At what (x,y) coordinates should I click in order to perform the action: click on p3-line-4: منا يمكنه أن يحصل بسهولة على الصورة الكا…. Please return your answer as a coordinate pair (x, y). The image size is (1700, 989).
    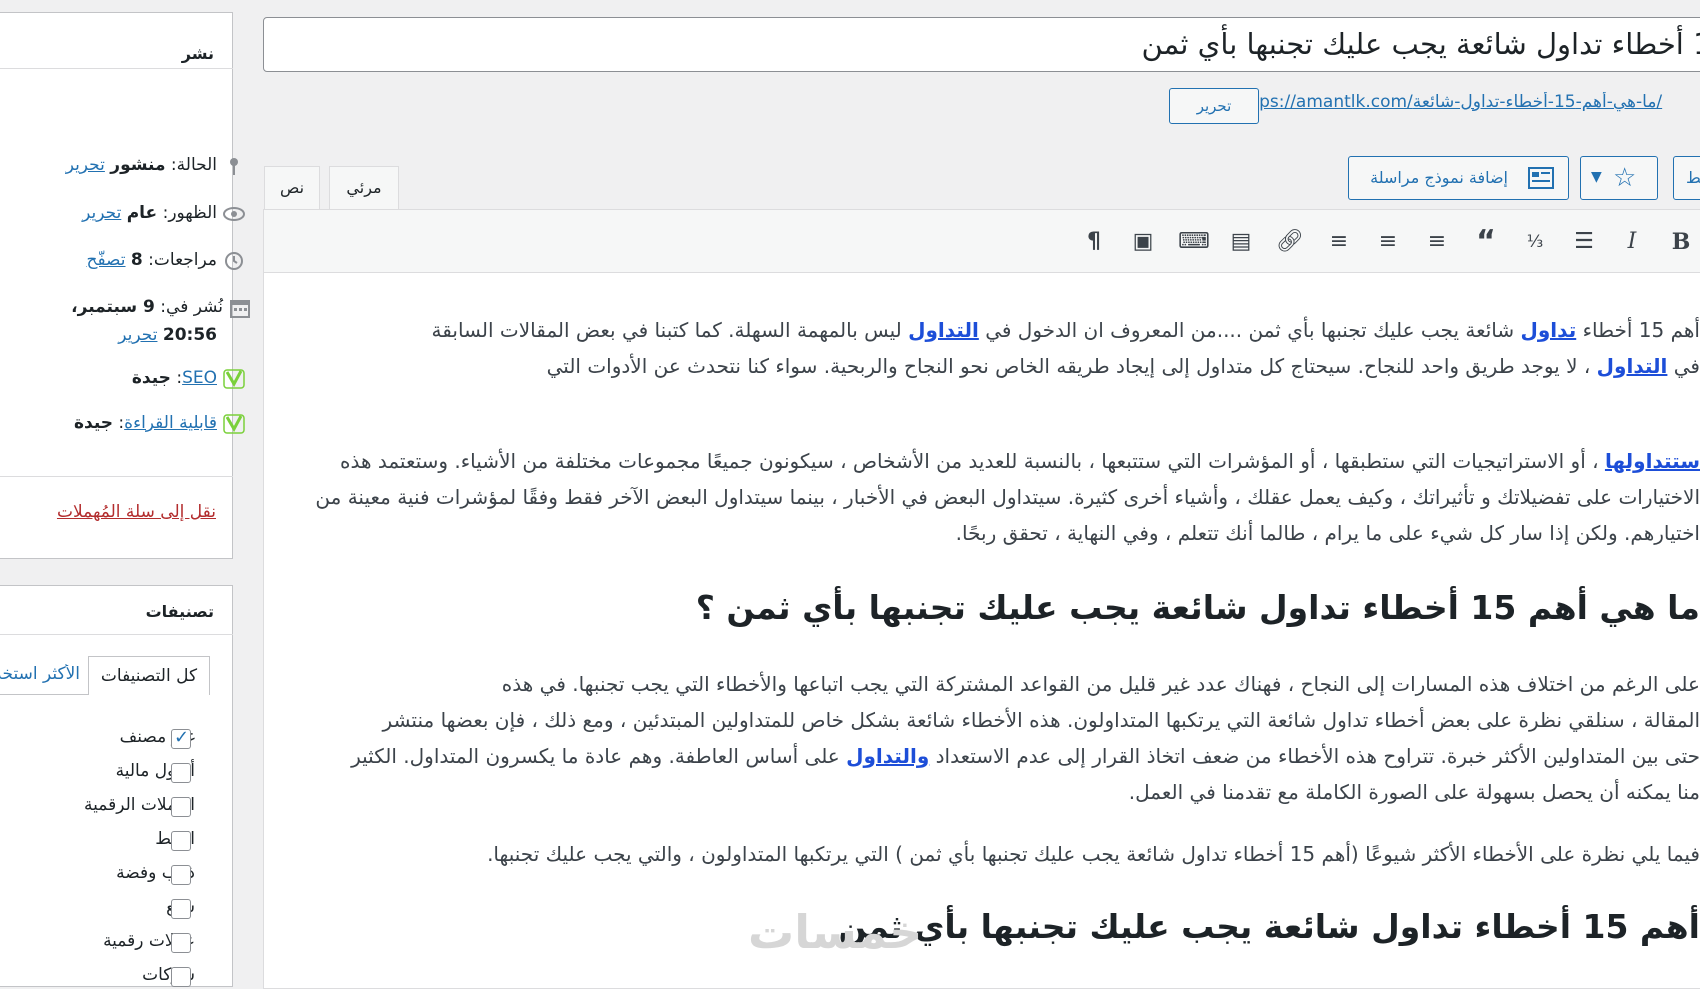
    Looking at the image, I should click on (1414, 792).